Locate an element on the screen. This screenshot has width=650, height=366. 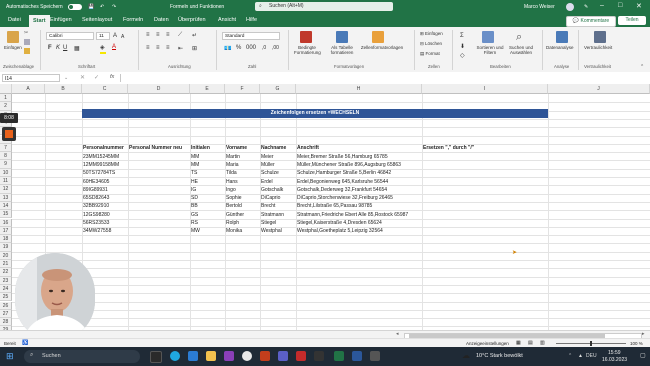
row-header-10: 10 is located at coordinates (6, 172).